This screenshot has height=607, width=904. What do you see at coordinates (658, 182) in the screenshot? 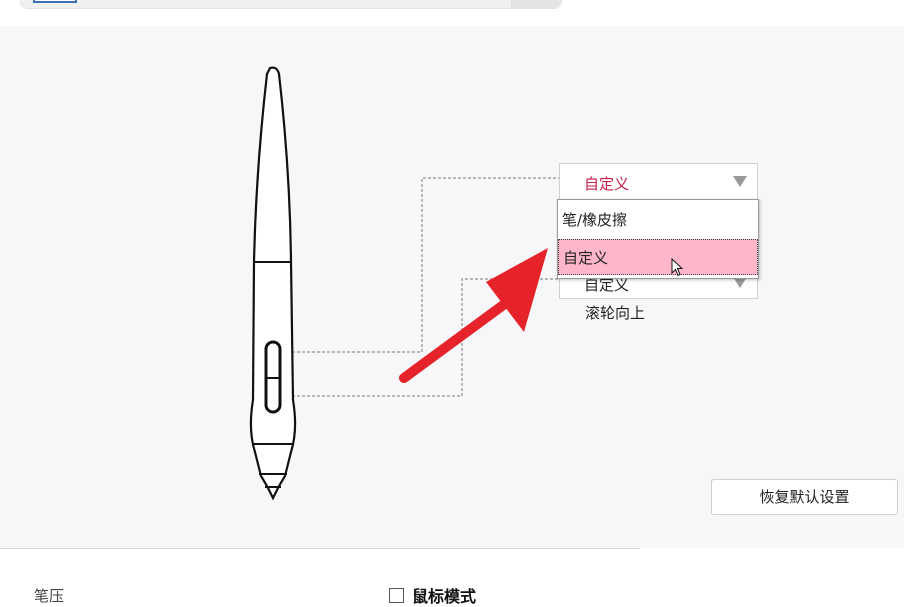
I see `upper-button-dropdown: 自定义` at bounding box center [658, 182].